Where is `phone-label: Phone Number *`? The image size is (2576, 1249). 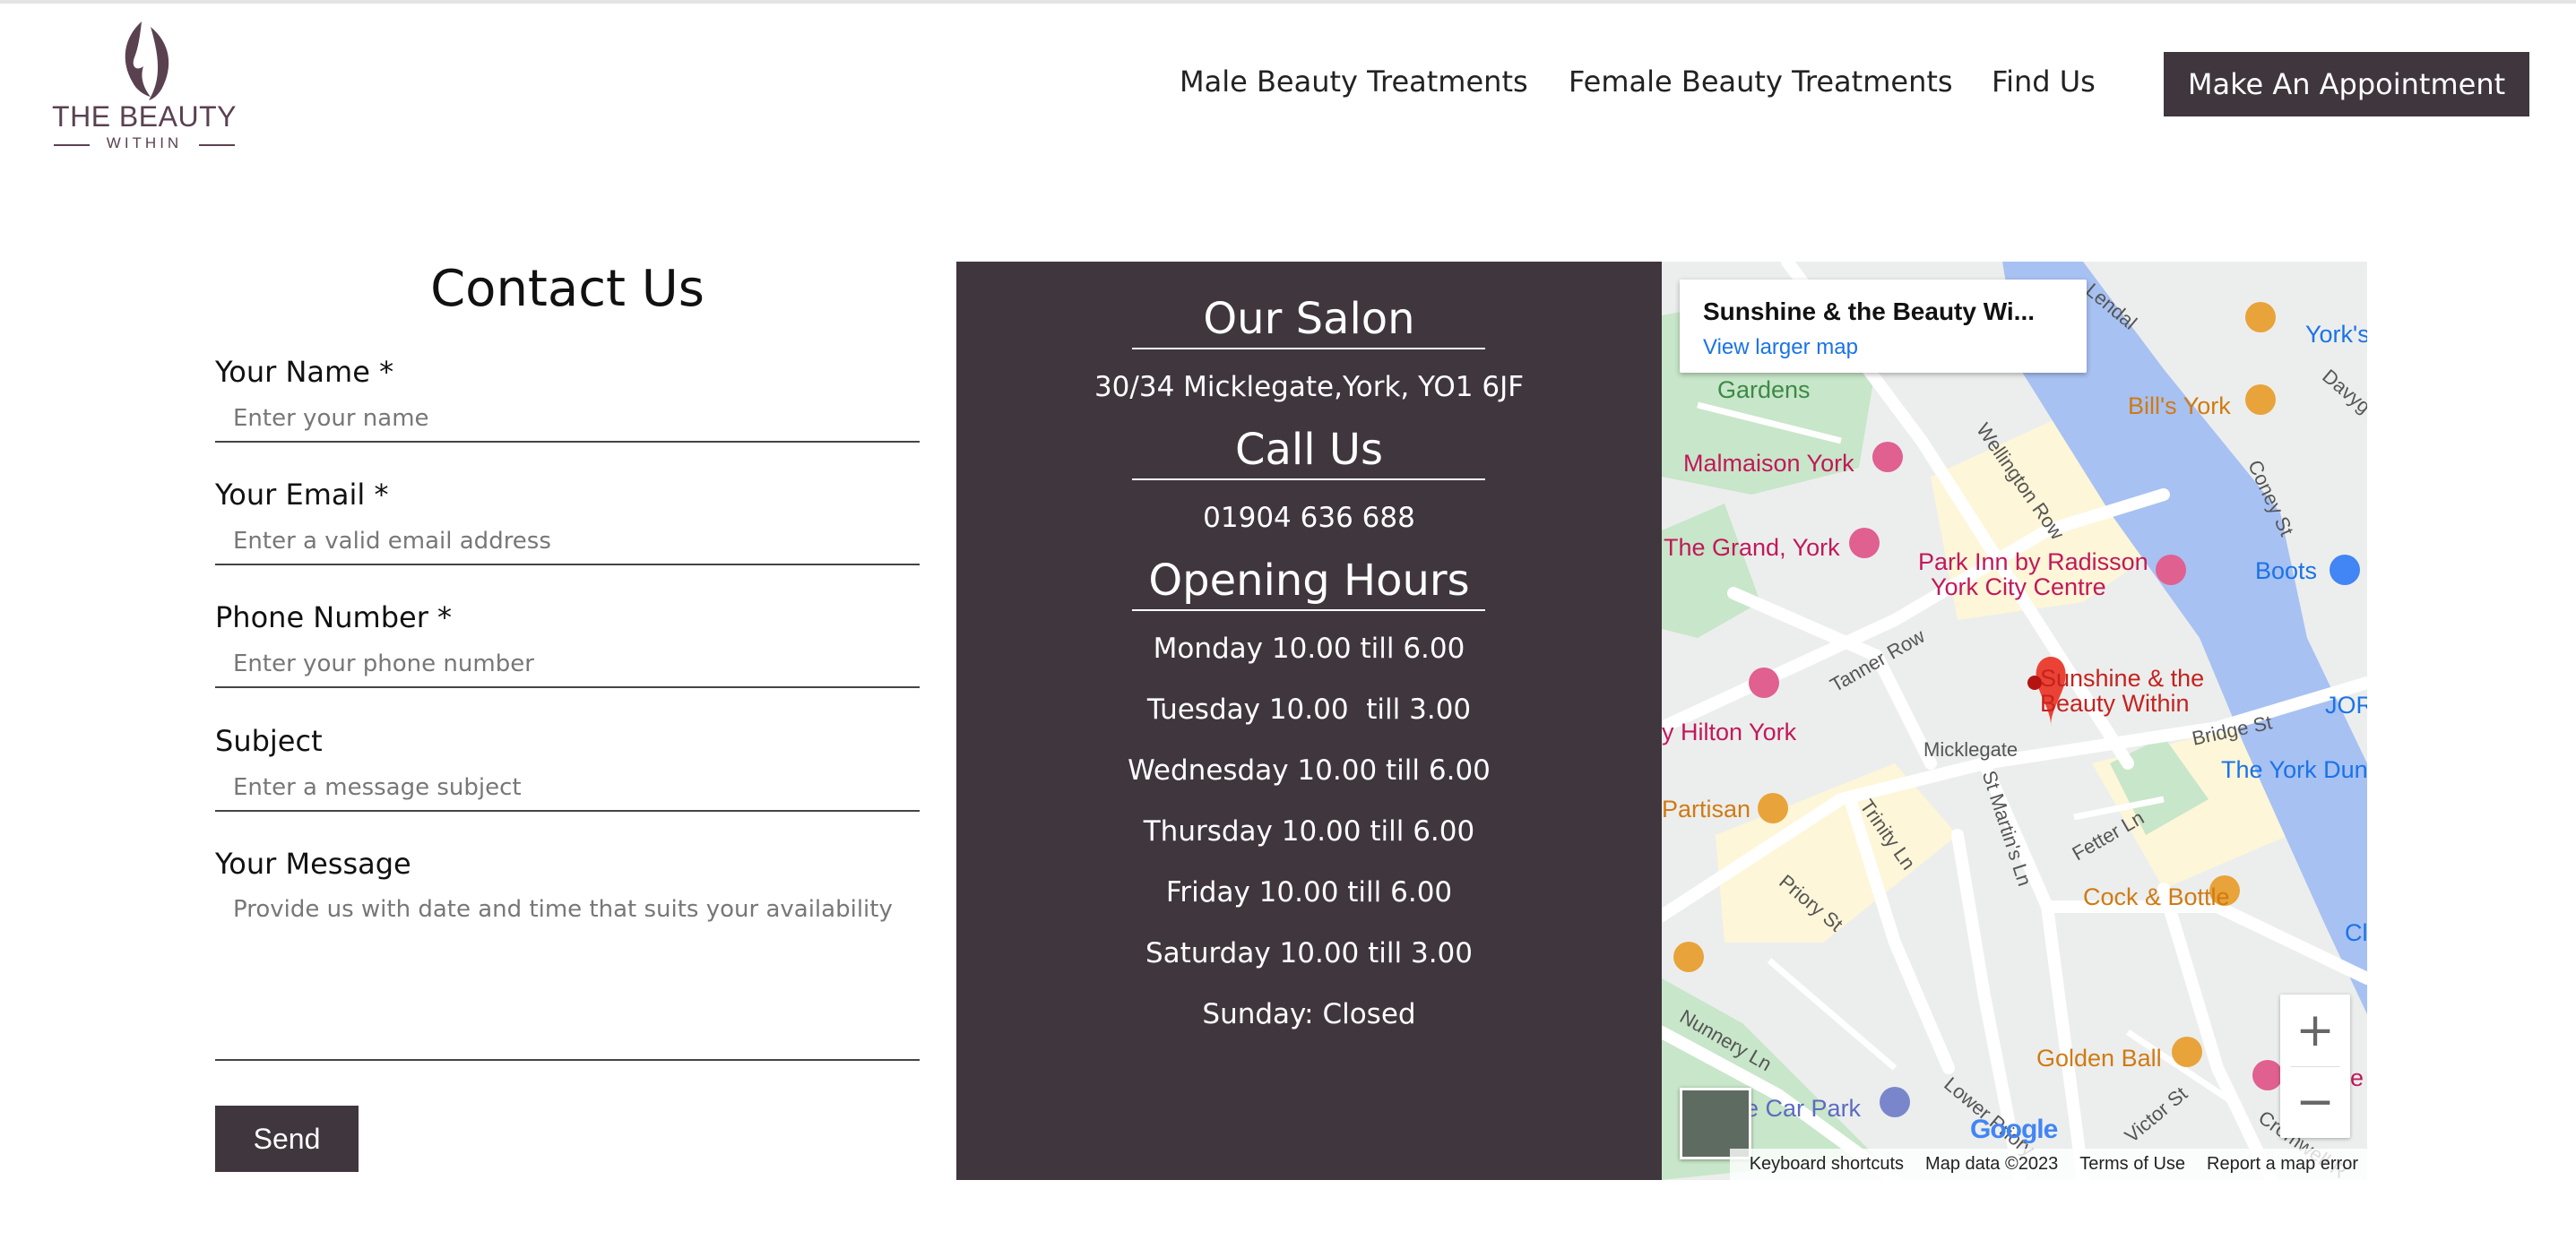
phone-label: Phone Number * is located at coordinates (334, 617).